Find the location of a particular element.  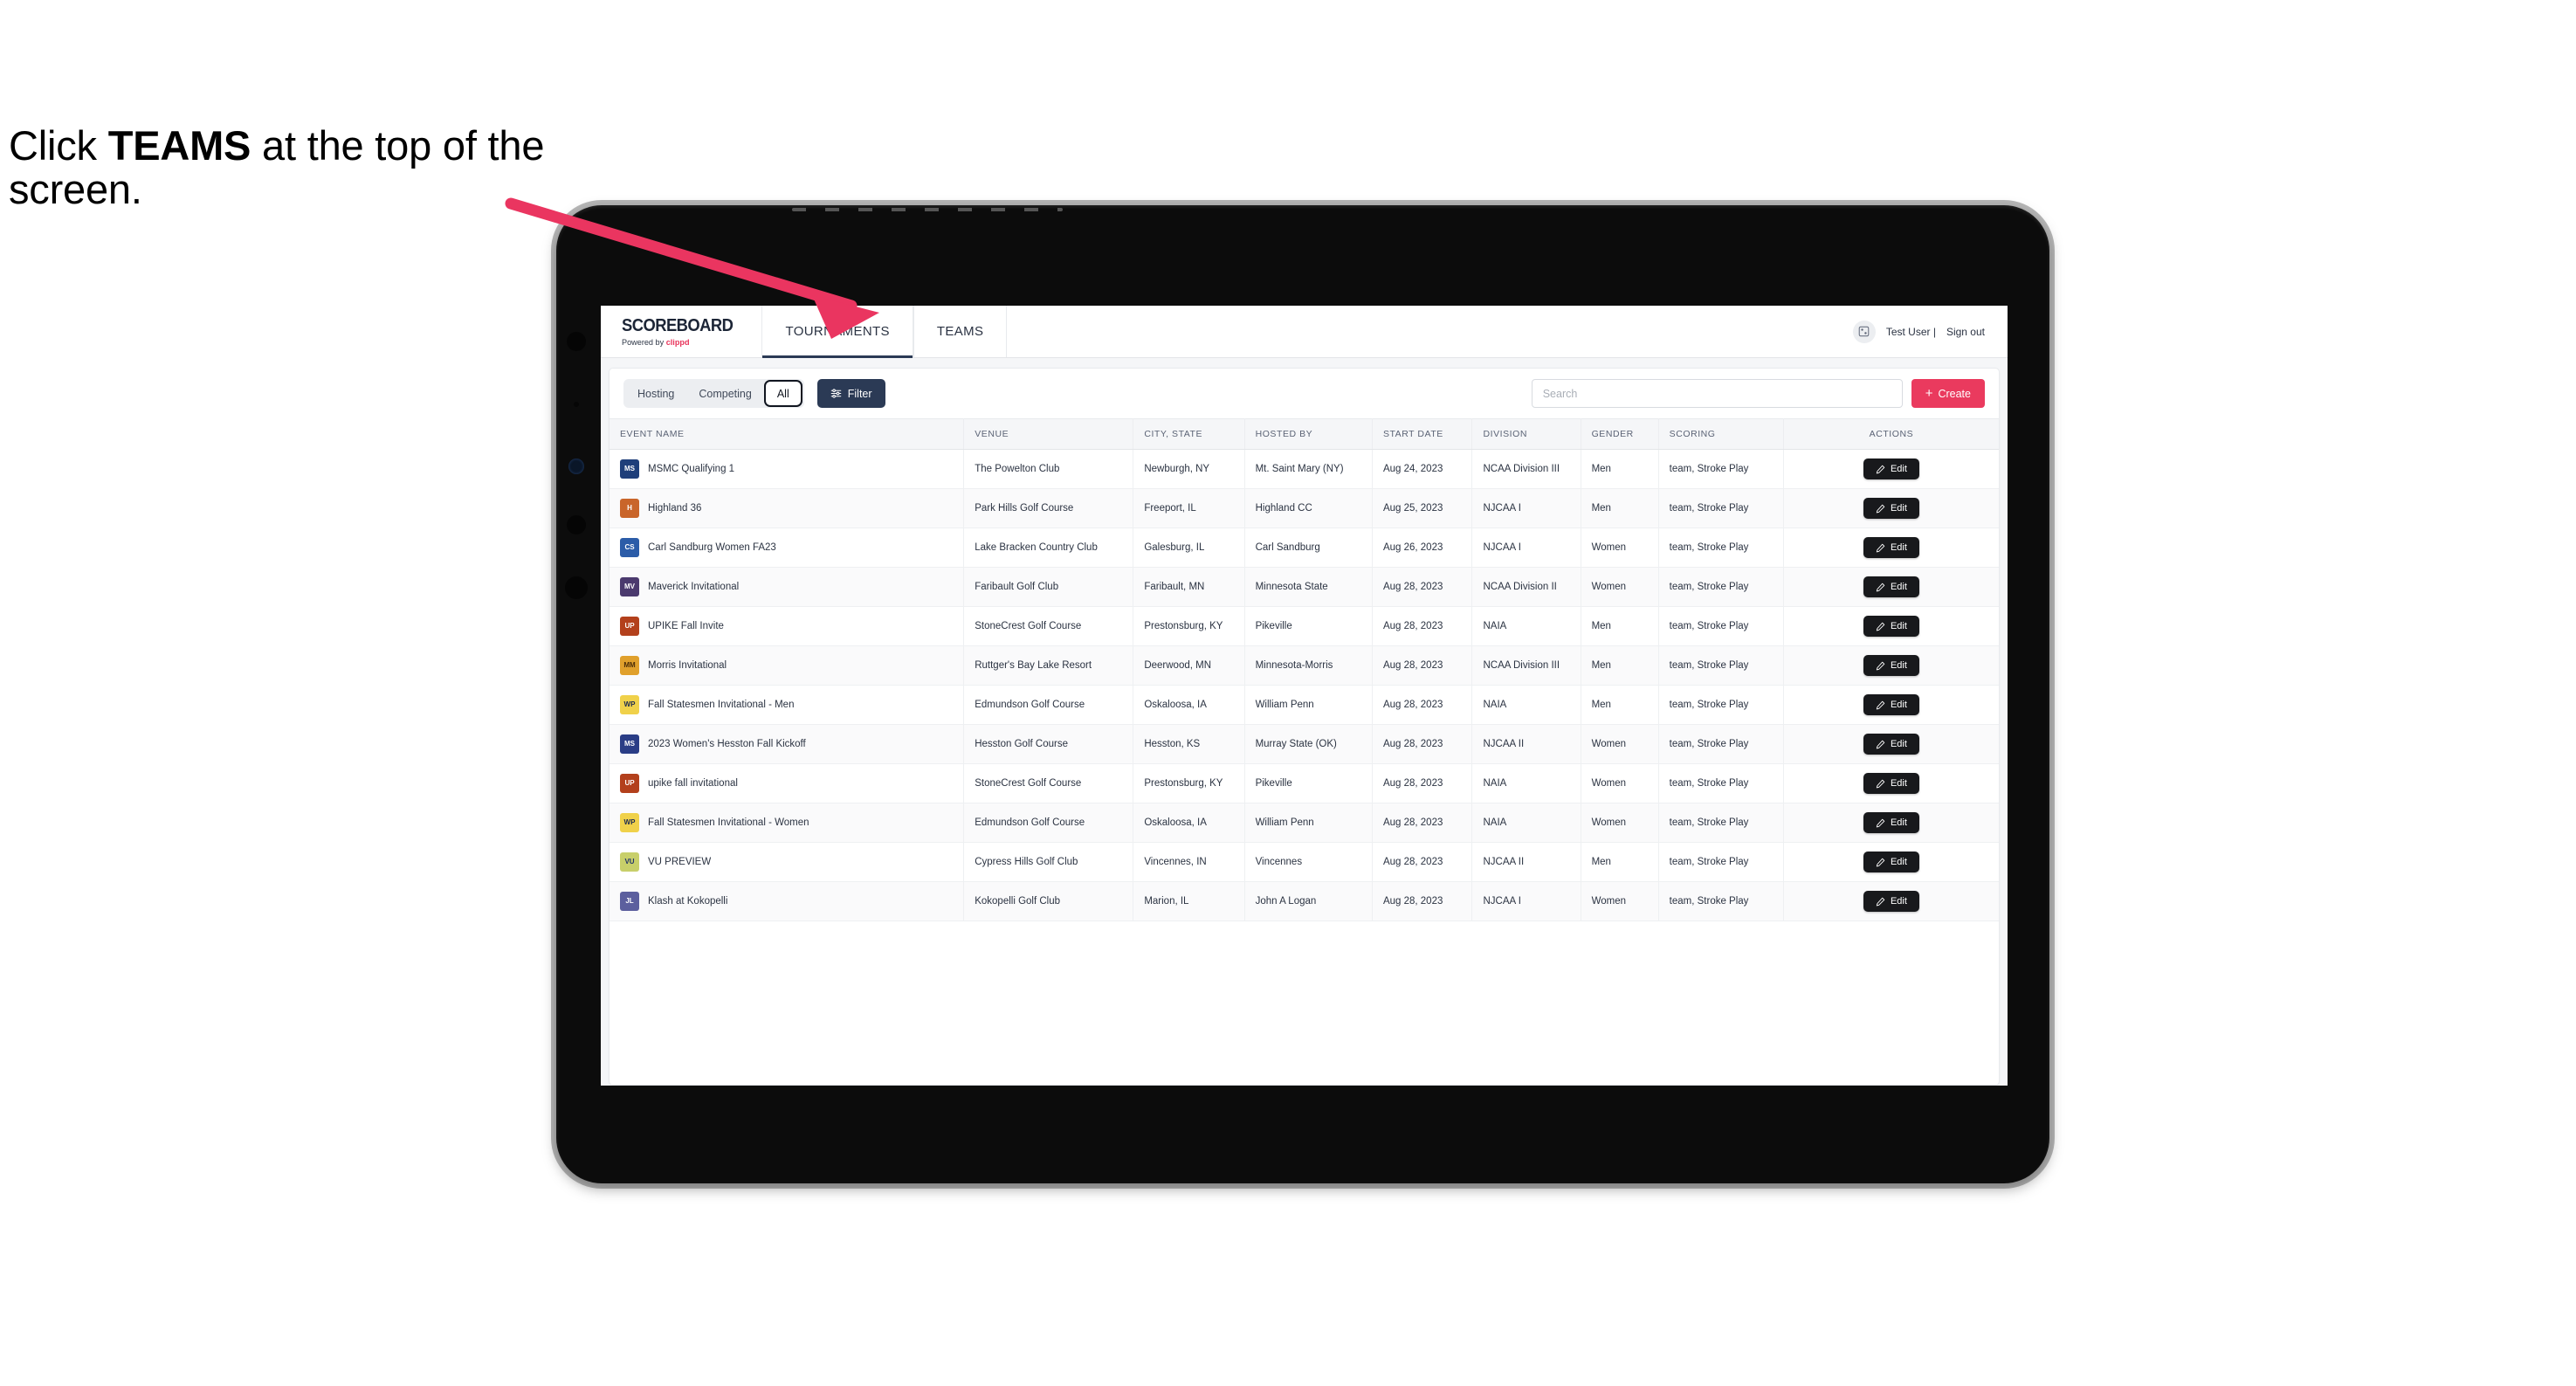

cell-gender: Men is located at coordinates (1620, 665).